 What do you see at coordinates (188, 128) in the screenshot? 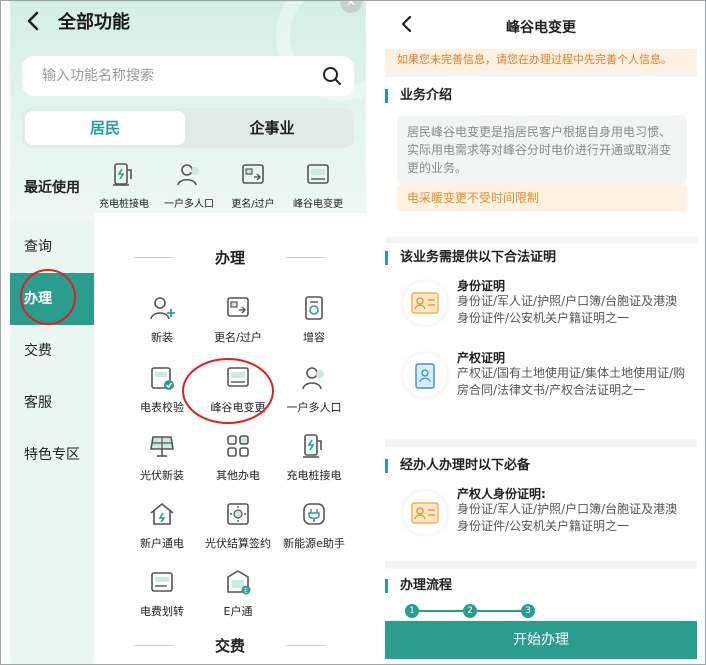
I see `user-type-tabs: 居民 企事业` at bounding box center [188, 128].